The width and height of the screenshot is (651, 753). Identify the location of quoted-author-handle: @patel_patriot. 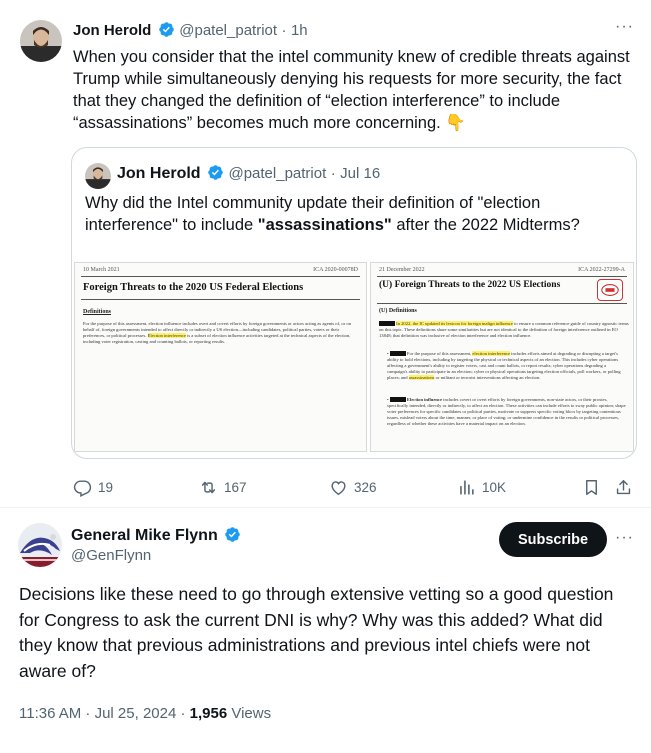
(277, 173).